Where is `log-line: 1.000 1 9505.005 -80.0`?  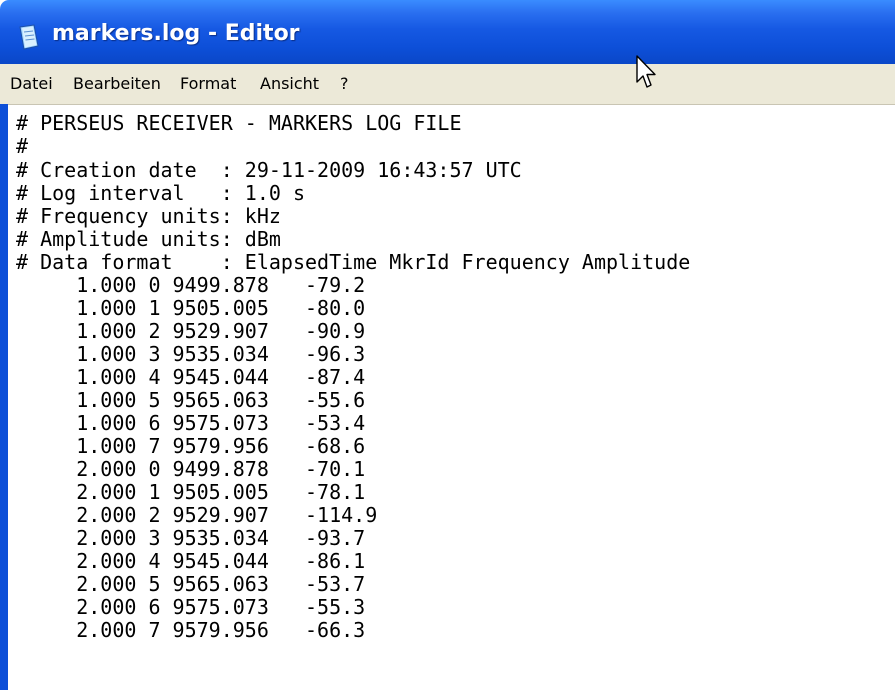 log-line: 1.000 1 9505.005 -80.0 is located at coordinates (191, 308).